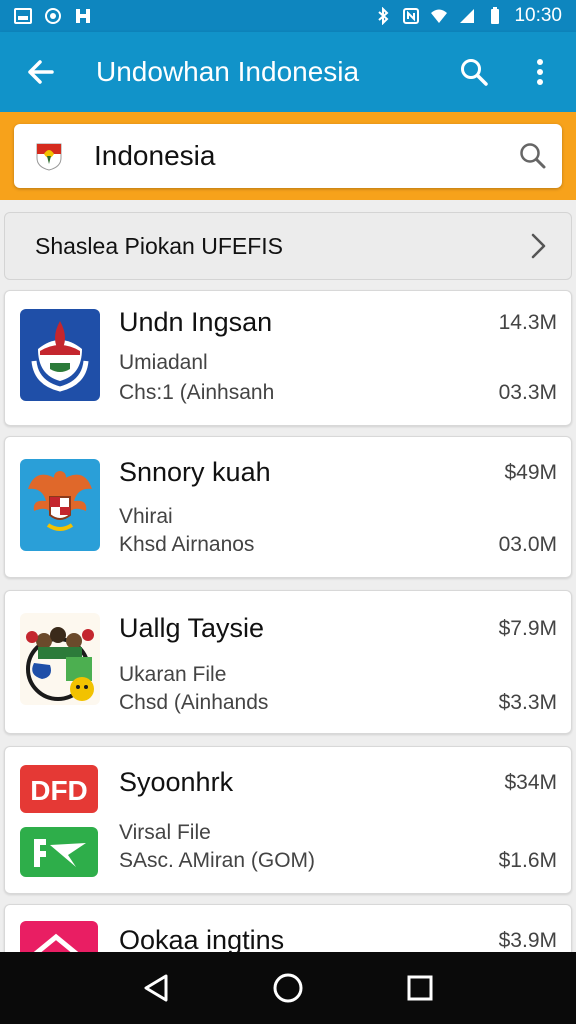 The width and height of the screenshot is (576, 1024). What do you see at coordinates (49, 157) in the screenshot?
I see `indonesia-emblem-icon` at bounding box center [49, 157].